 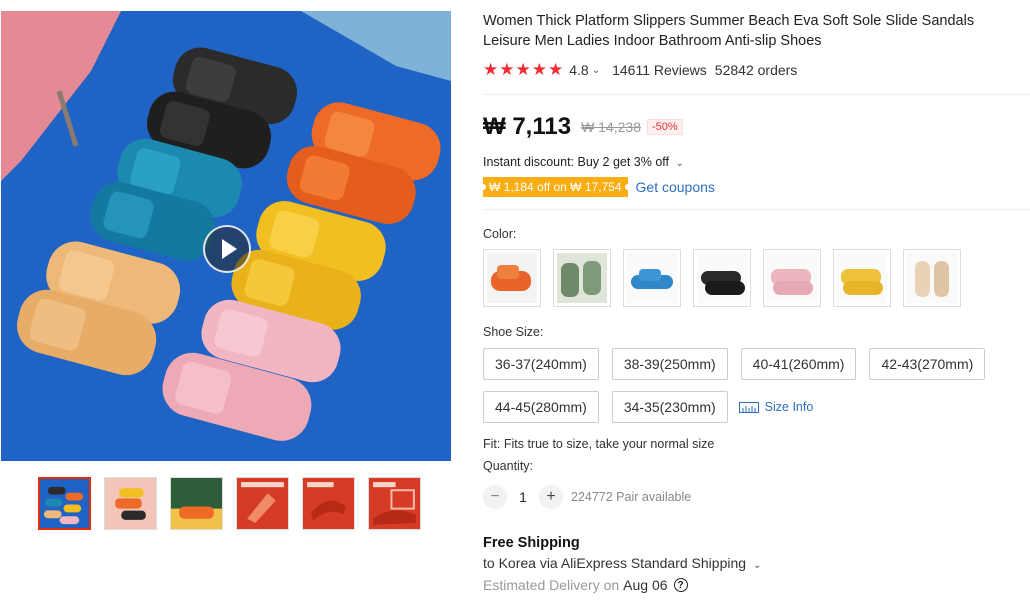 I want to click on thumbnail-strip, so click(x=229, y=503).